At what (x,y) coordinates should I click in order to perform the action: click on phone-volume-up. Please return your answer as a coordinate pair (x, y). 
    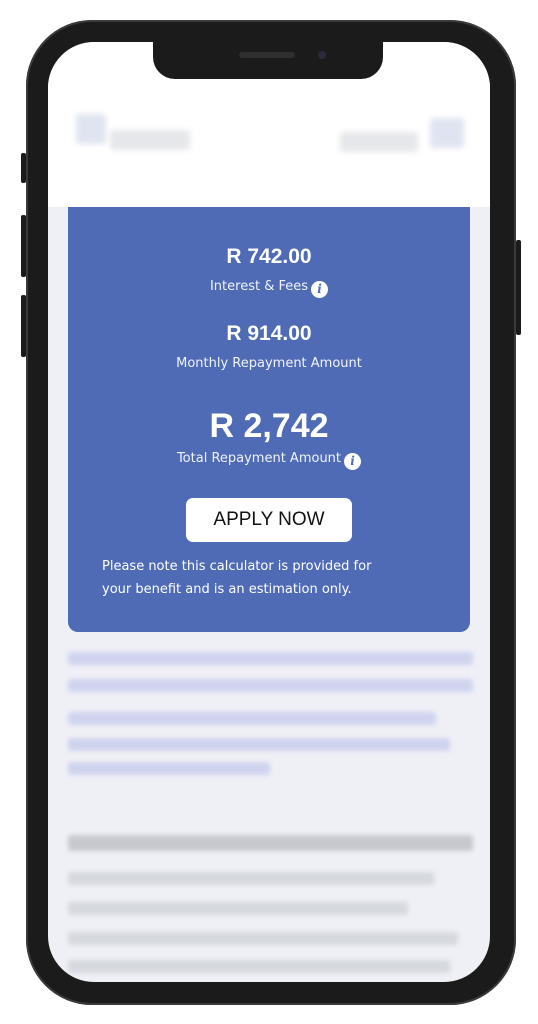
    Looking at the image, I should click on (23, 246).